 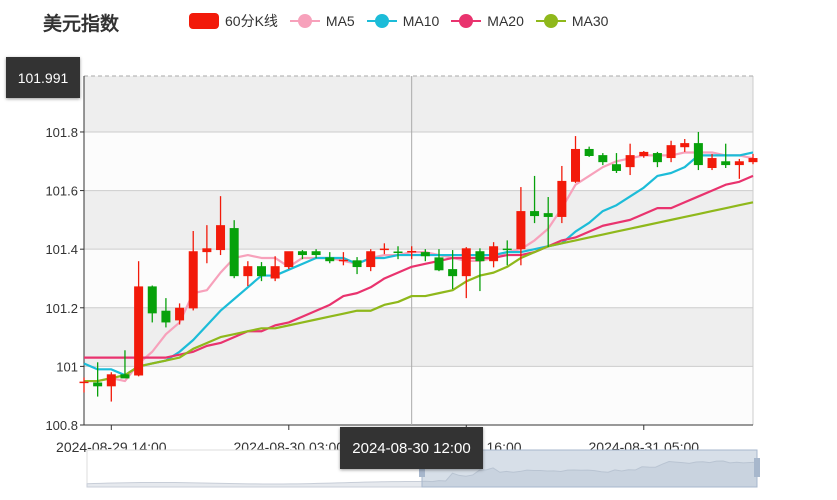 What do you see at coordinates (61, 191) in the screenshot?
I see `y-tick-label: 101.6` at bounding box center [61, 191].